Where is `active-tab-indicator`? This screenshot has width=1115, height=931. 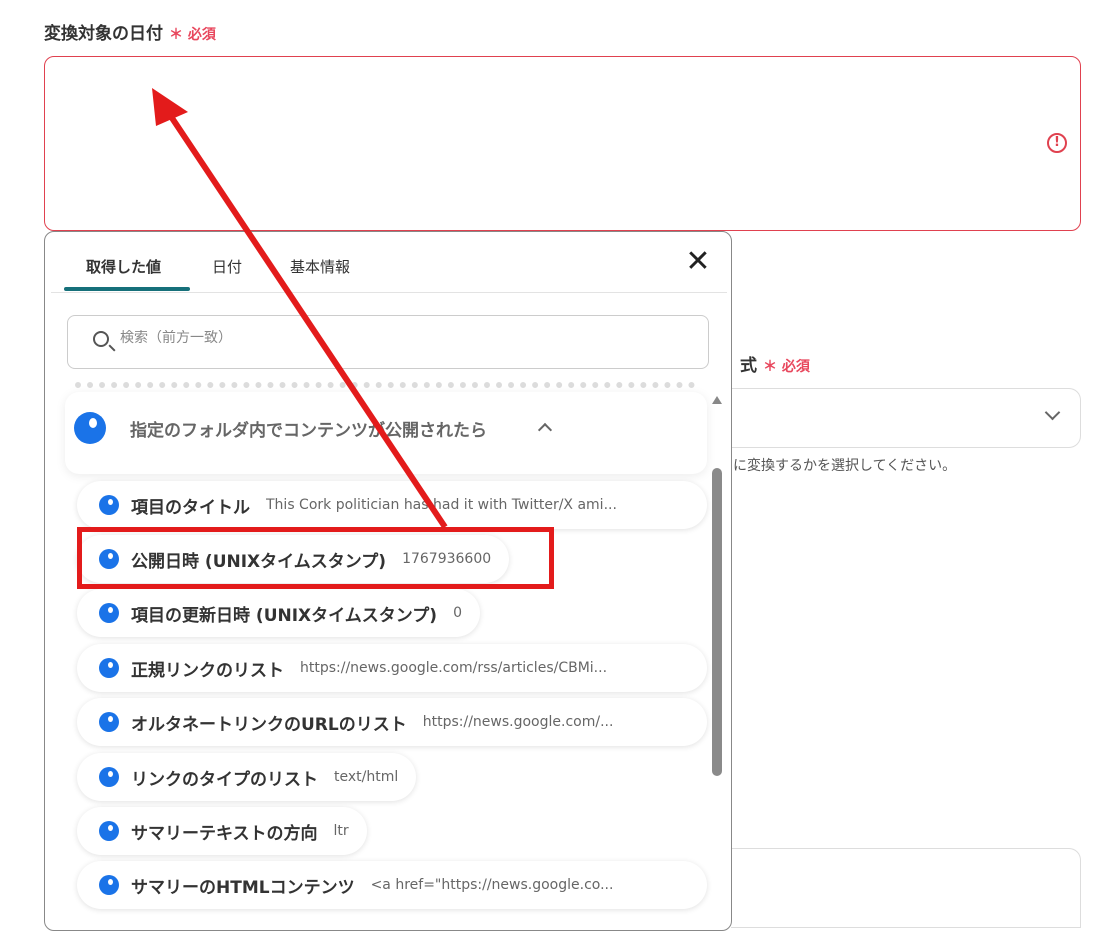 active-tab-indicator is located at coordinates (127, 289).